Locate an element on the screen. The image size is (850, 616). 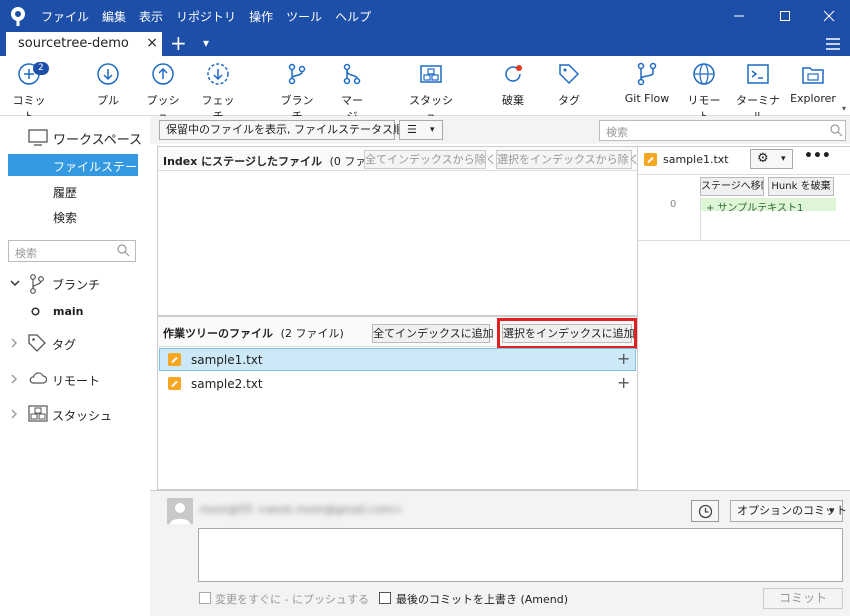
sidebar-search-placeholder: 検索 is located at coordinates (26, 253).